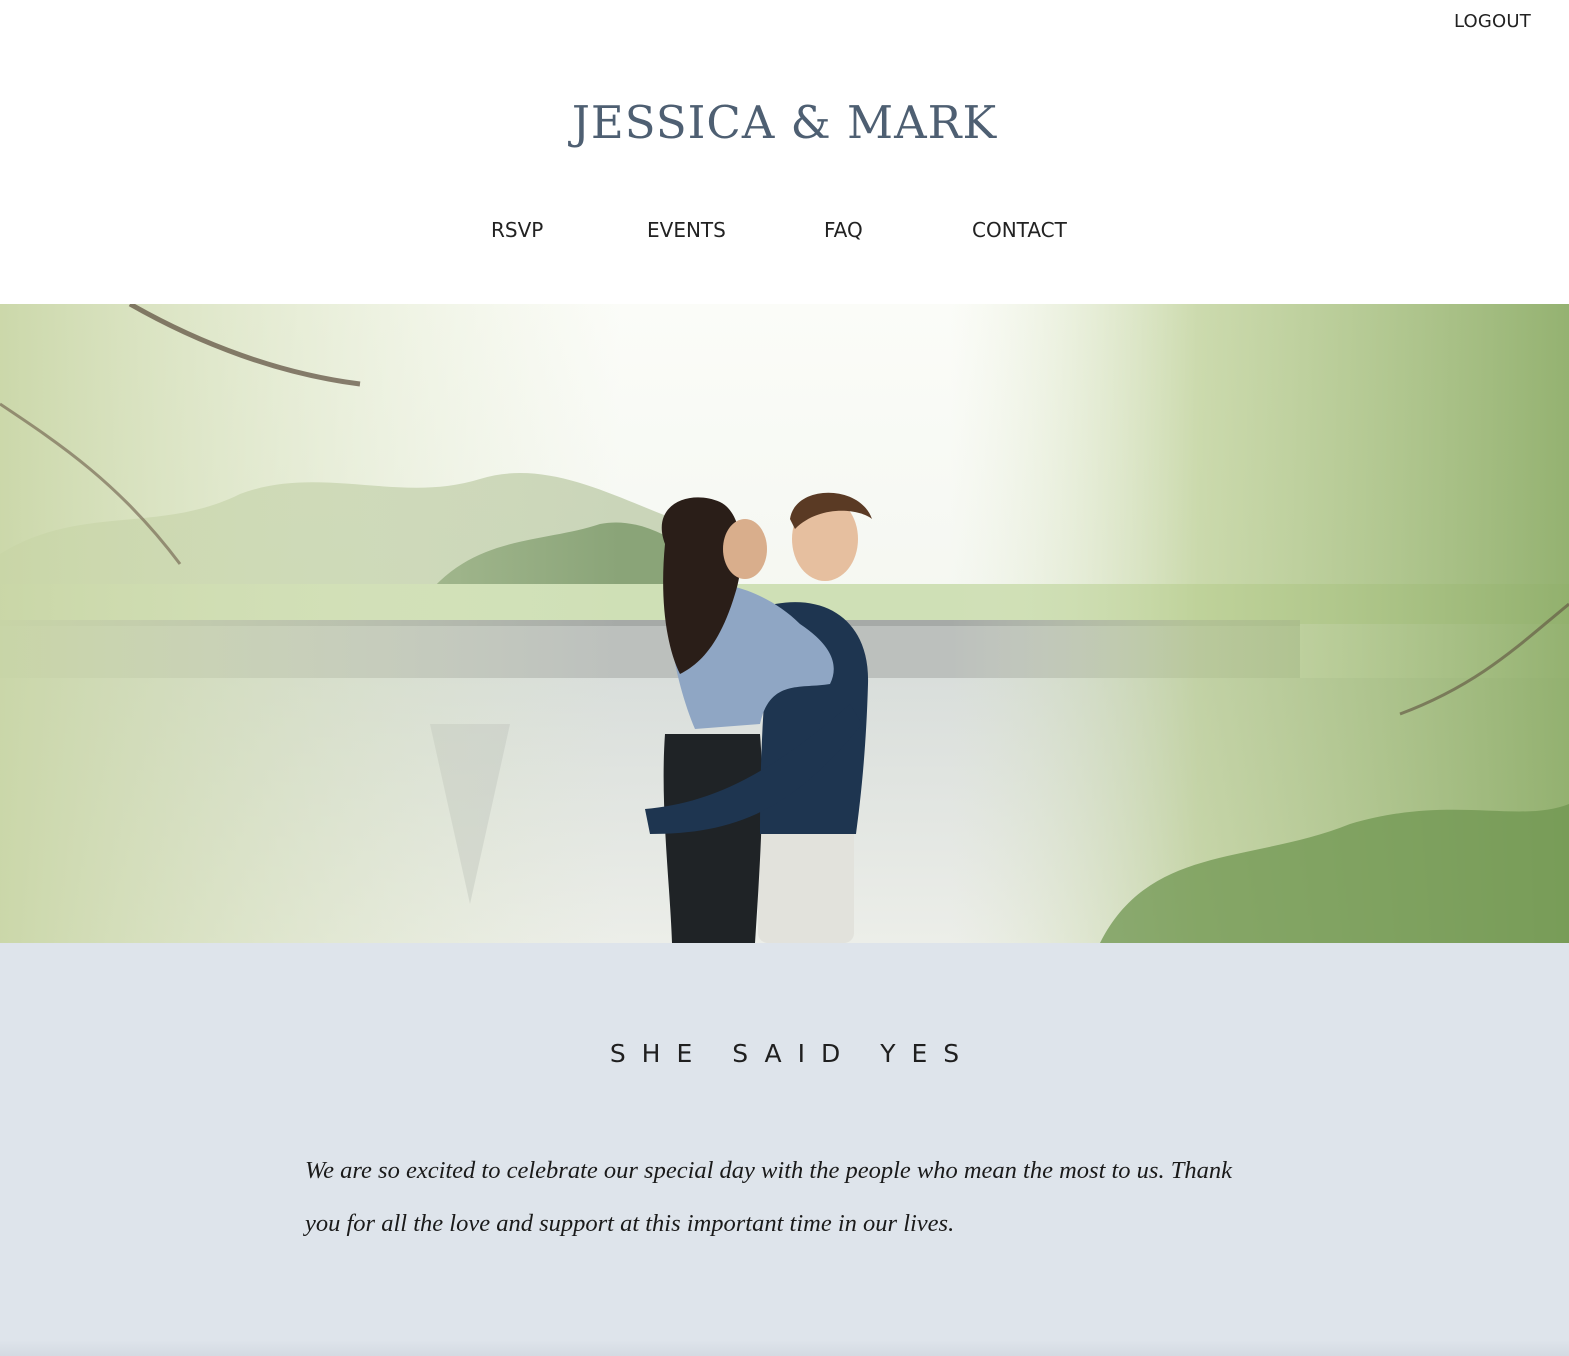 The width and height of the screenshot is (1569, 1356). Describe the element at coordinates (792, 1053) in the screenshot. I see `story-heading: SHE SAID YES` at that location.